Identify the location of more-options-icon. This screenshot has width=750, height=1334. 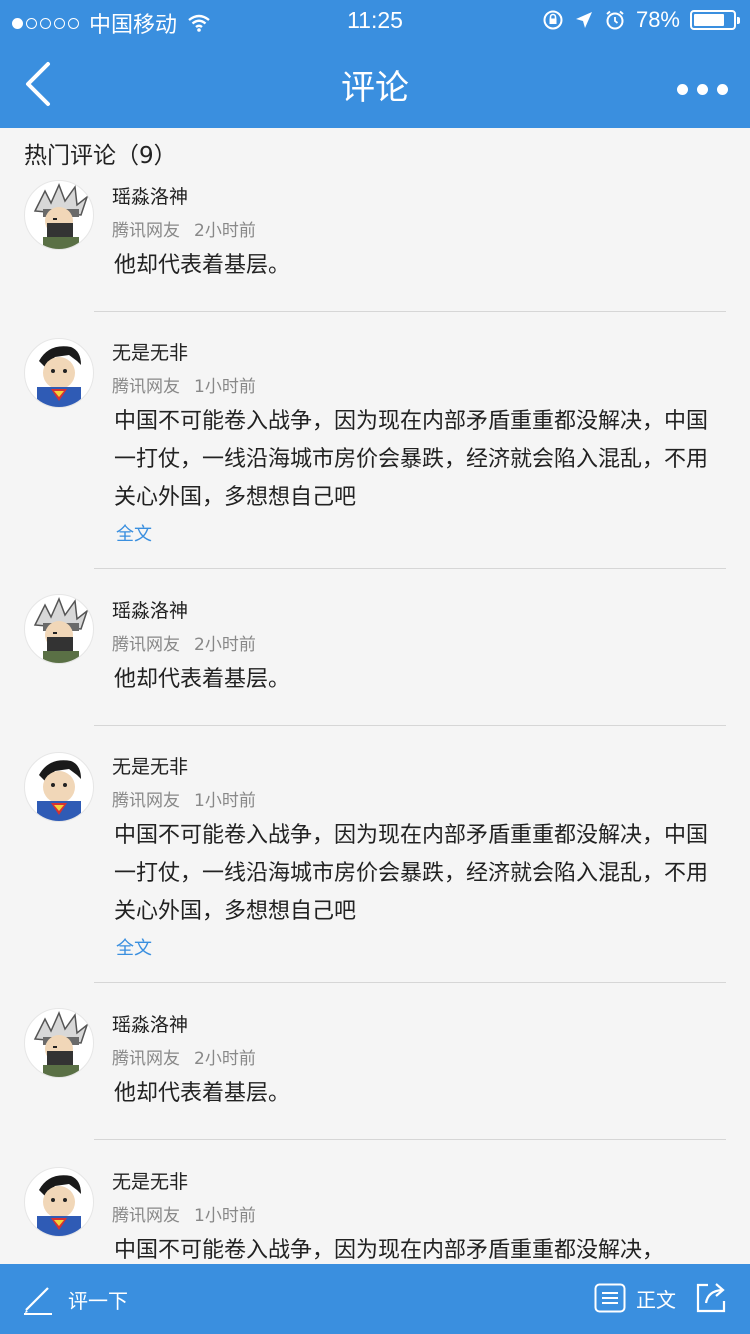
(702, 89).